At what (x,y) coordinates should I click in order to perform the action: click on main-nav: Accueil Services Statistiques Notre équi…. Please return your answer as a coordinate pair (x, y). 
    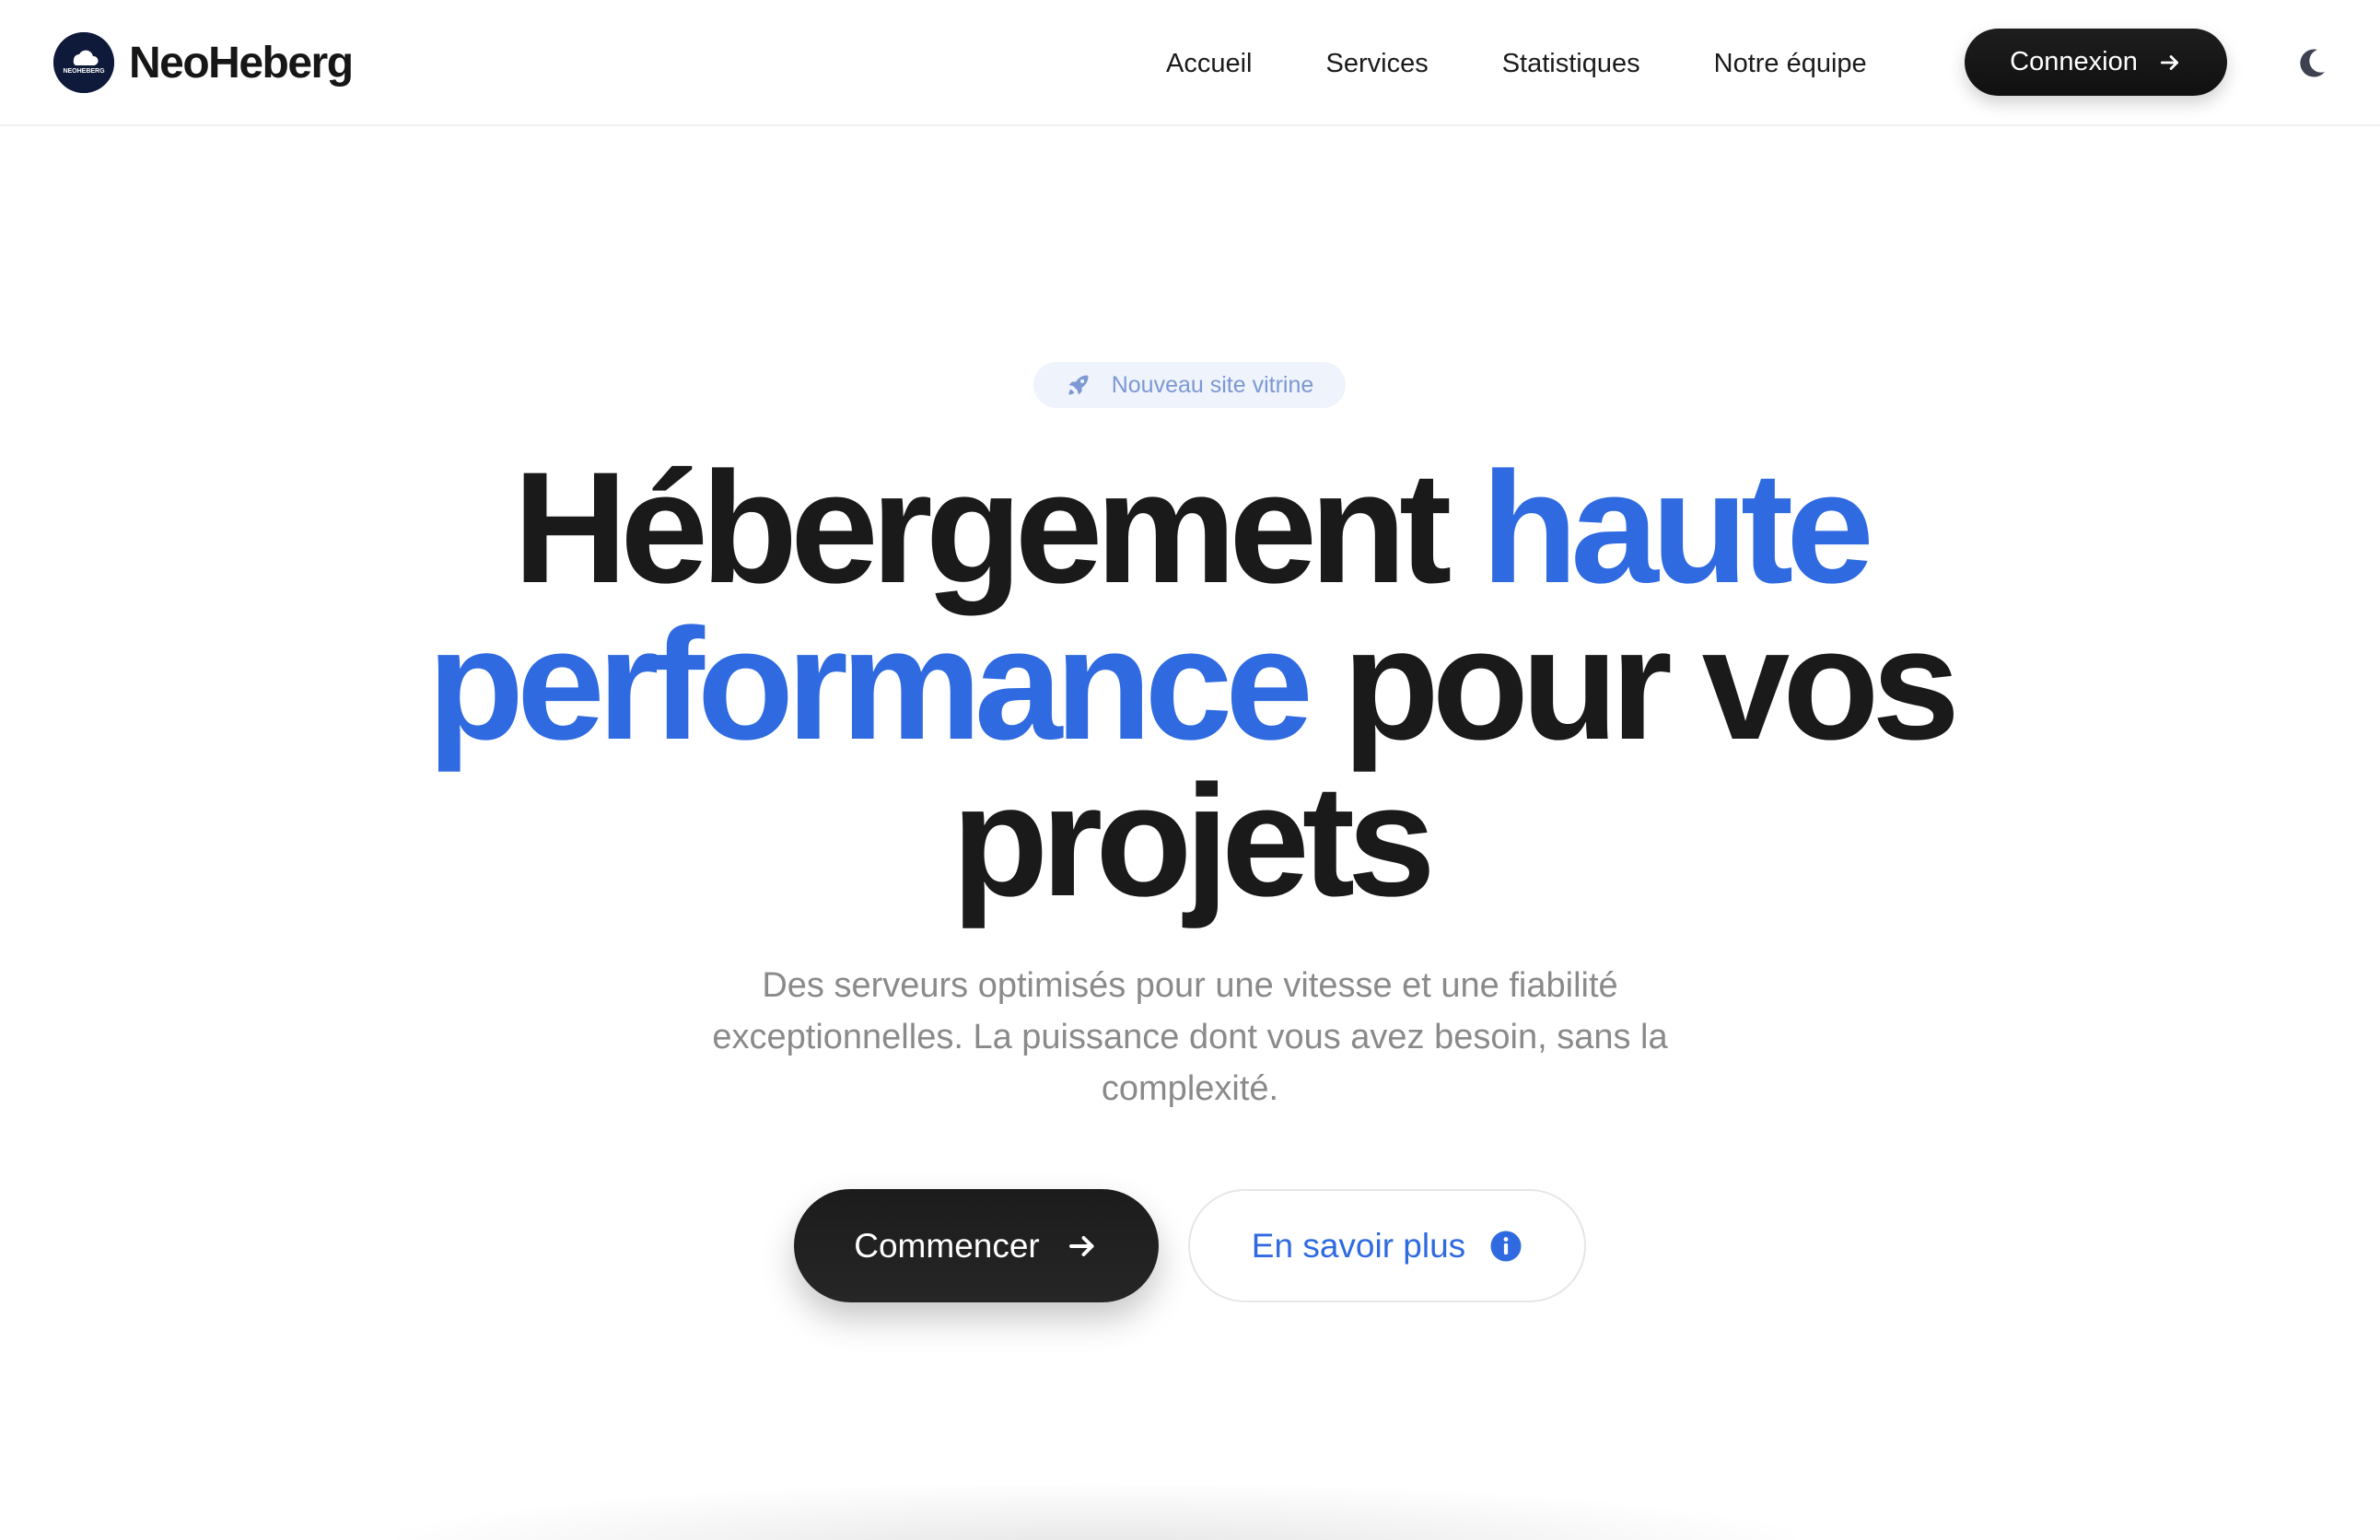
    Looking at the image, I should click on (1516, 64).